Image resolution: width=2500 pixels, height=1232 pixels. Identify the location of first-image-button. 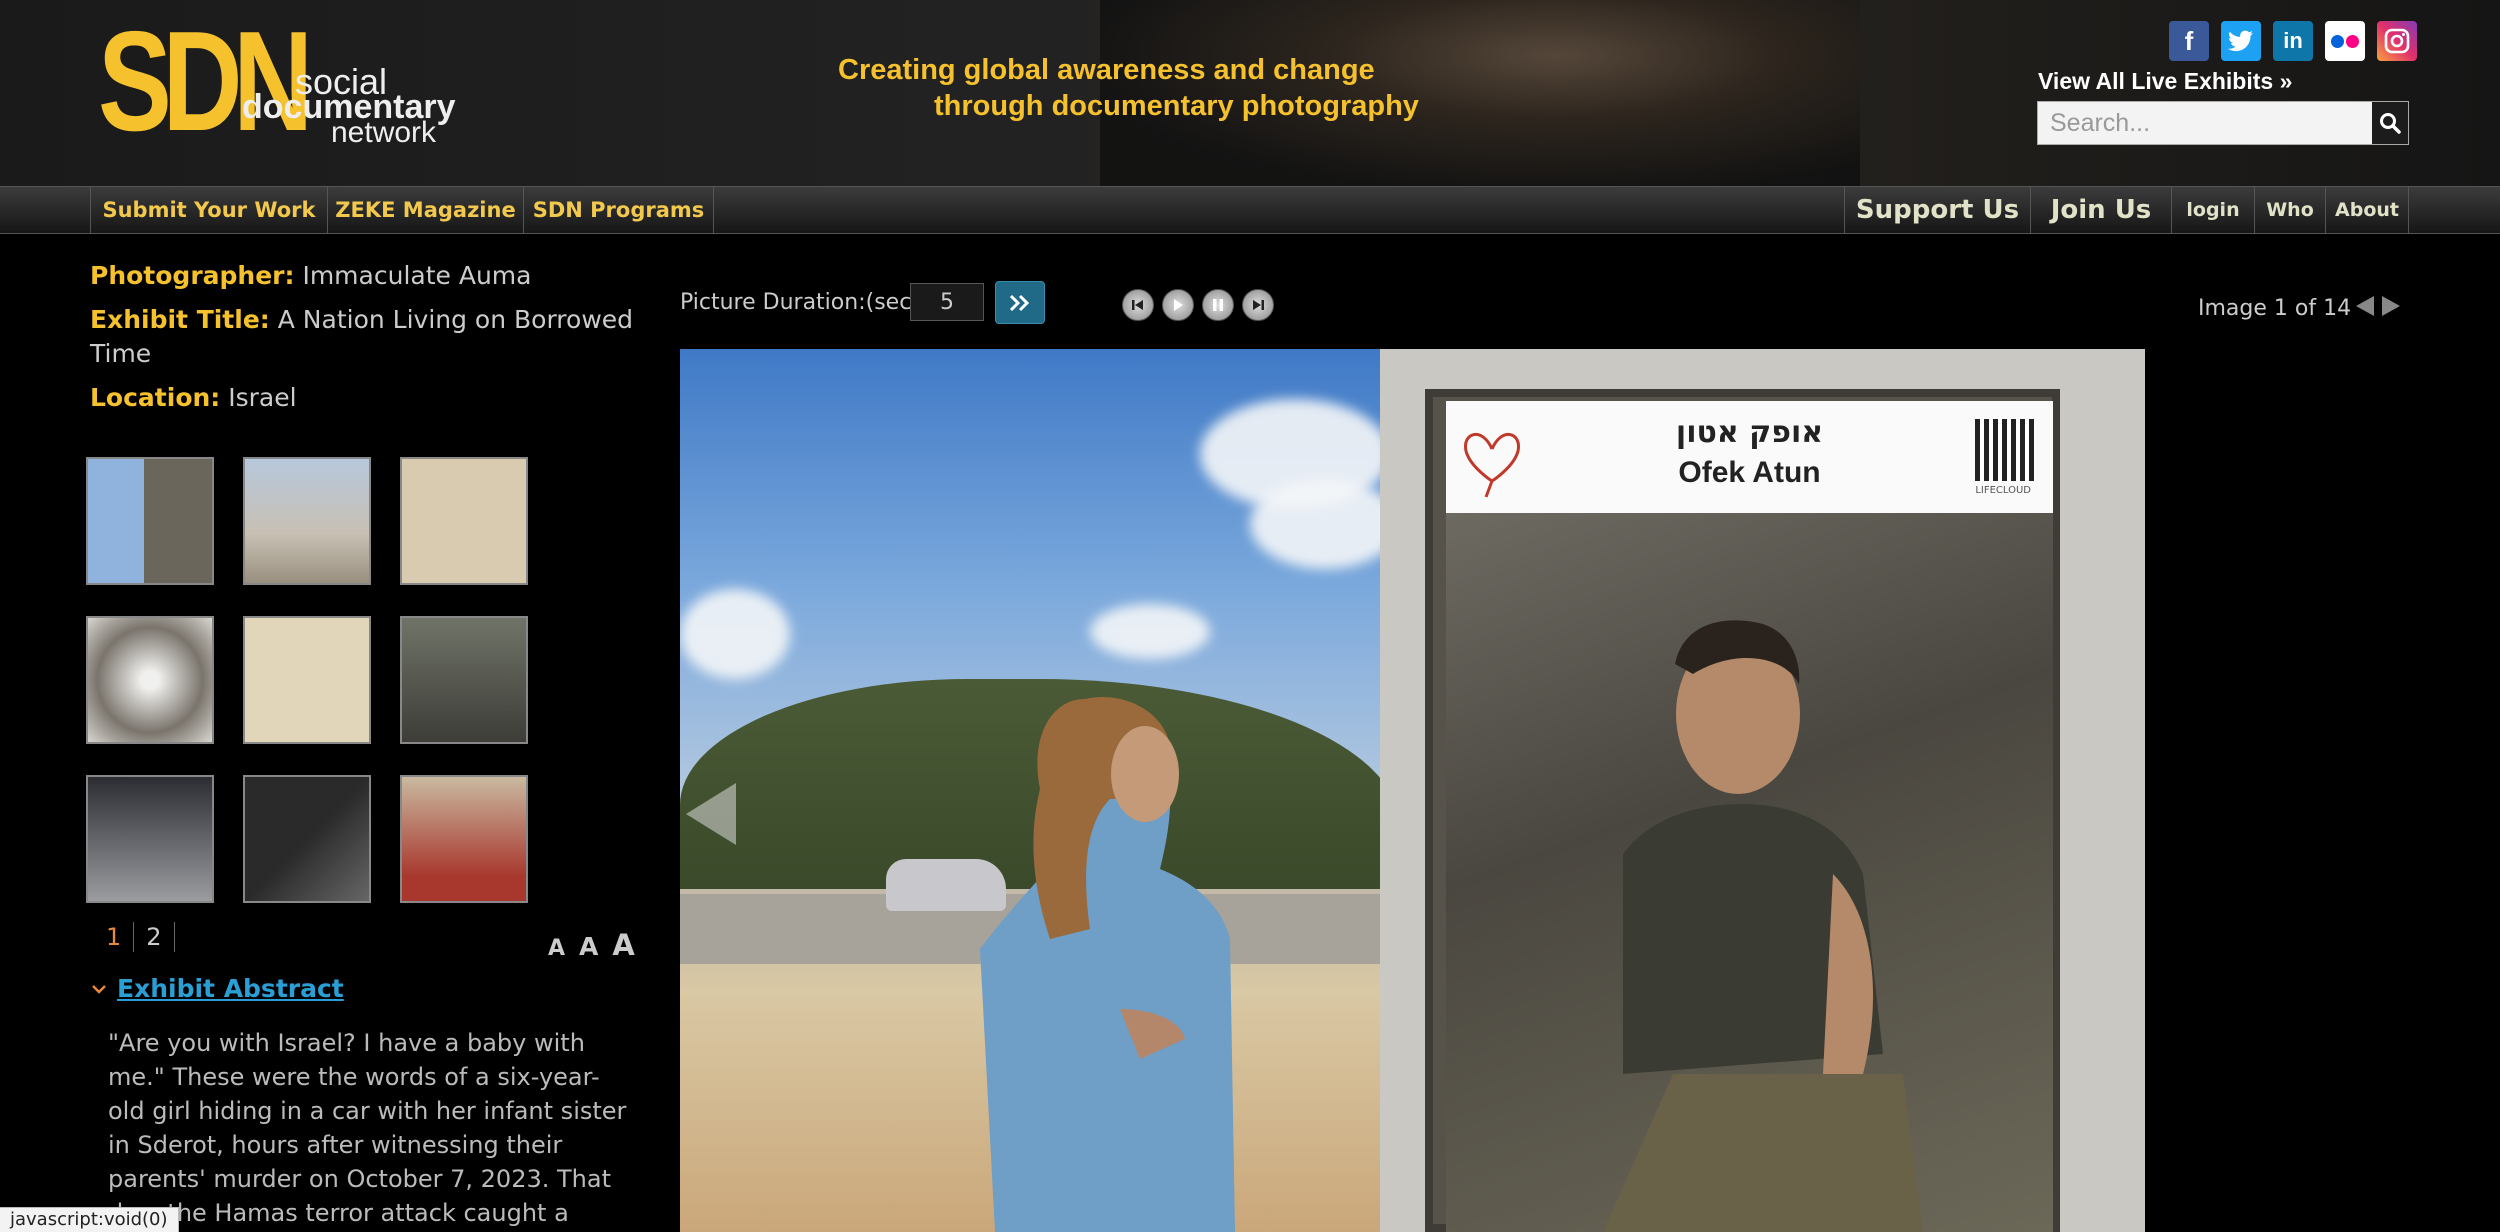
(1138, 305).